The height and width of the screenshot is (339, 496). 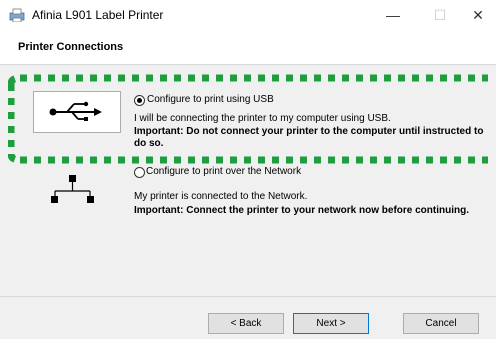 What do you see at coordinates (331, 323) in the screenshot?
I see `next-button: Next >` at bounding box center [331, 323].